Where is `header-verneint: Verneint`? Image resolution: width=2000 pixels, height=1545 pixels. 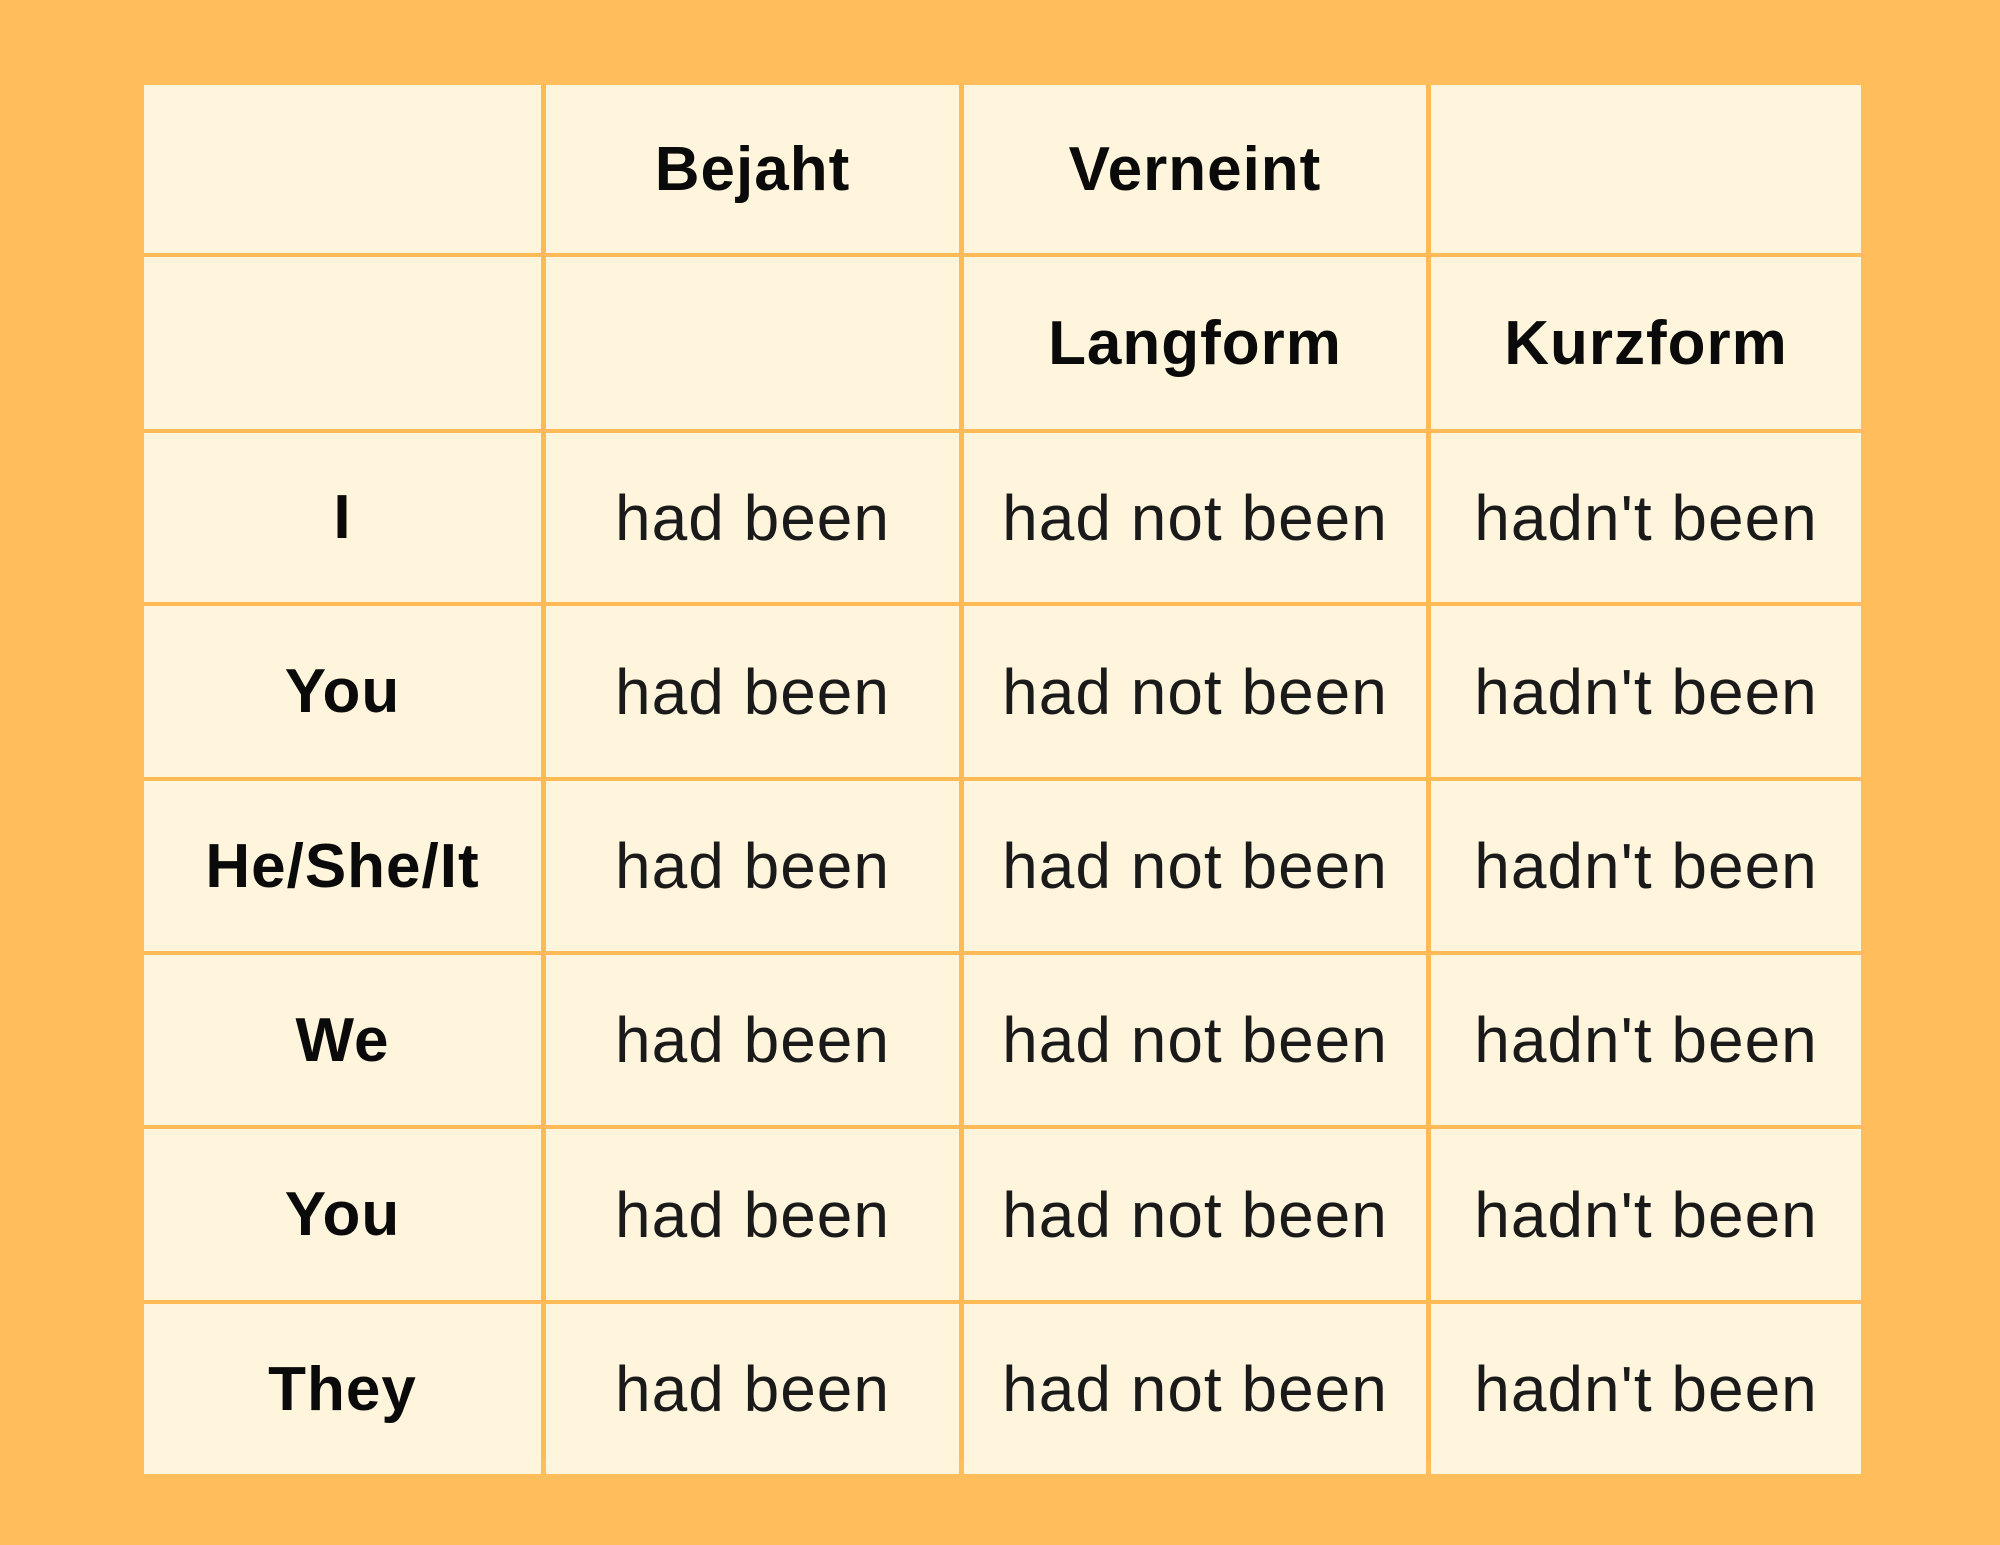
header-verneint: Verneint is located at coordinates (1195, 169).